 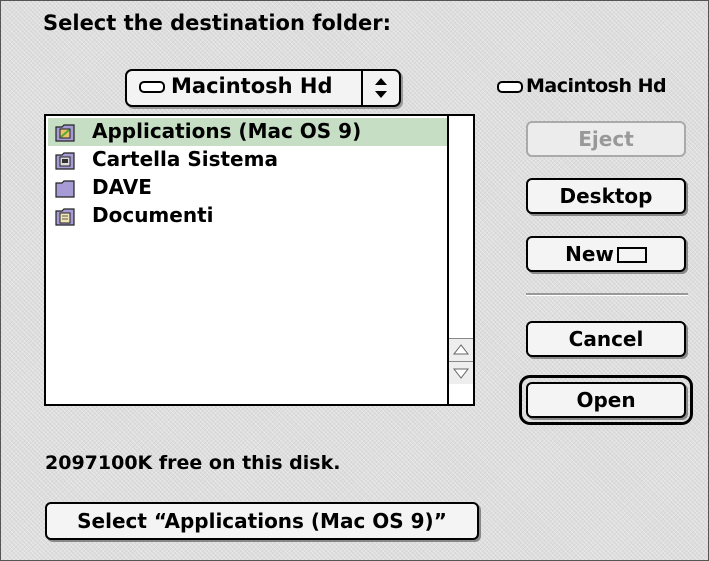 What do you see at coordinates (65, 189) in the screenshot?
I see `folder-icon` at bounding box center [65, 189].